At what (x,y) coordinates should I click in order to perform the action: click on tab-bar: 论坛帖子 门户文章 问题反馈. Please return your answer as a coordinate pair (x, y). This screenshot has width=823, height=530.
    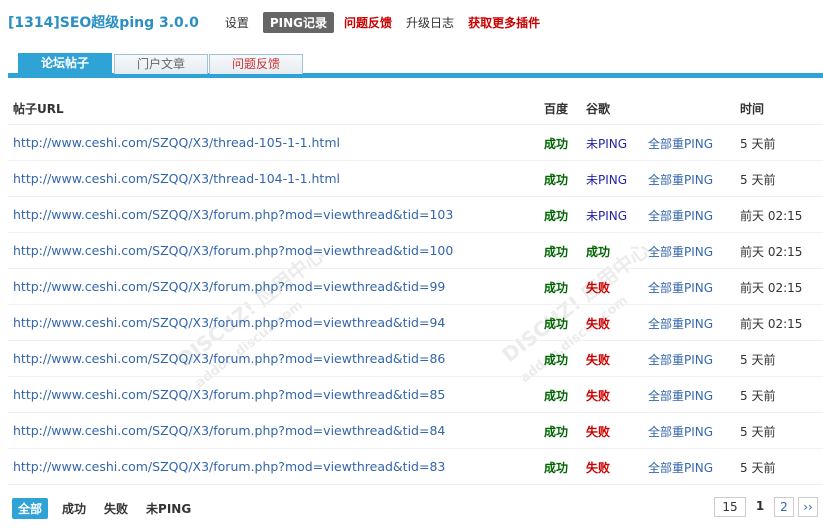
    Looking at the image, I should click on (411, 65).